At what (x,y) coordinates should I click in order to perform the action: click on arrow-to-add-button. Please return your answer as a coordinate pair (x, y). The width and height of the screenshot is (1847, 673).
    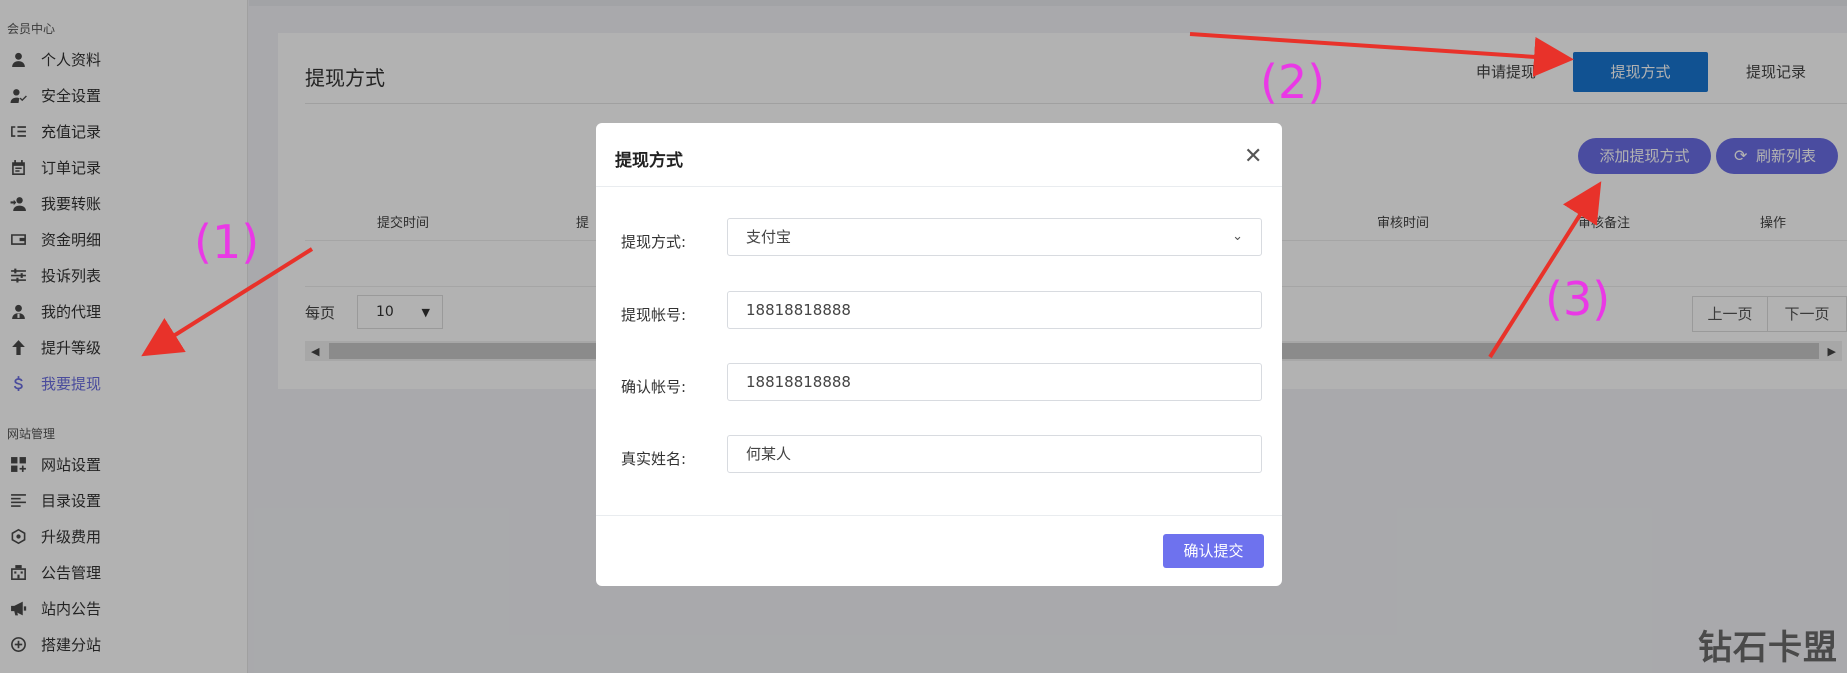
    Looking at the image, I should click on (1545, 270).